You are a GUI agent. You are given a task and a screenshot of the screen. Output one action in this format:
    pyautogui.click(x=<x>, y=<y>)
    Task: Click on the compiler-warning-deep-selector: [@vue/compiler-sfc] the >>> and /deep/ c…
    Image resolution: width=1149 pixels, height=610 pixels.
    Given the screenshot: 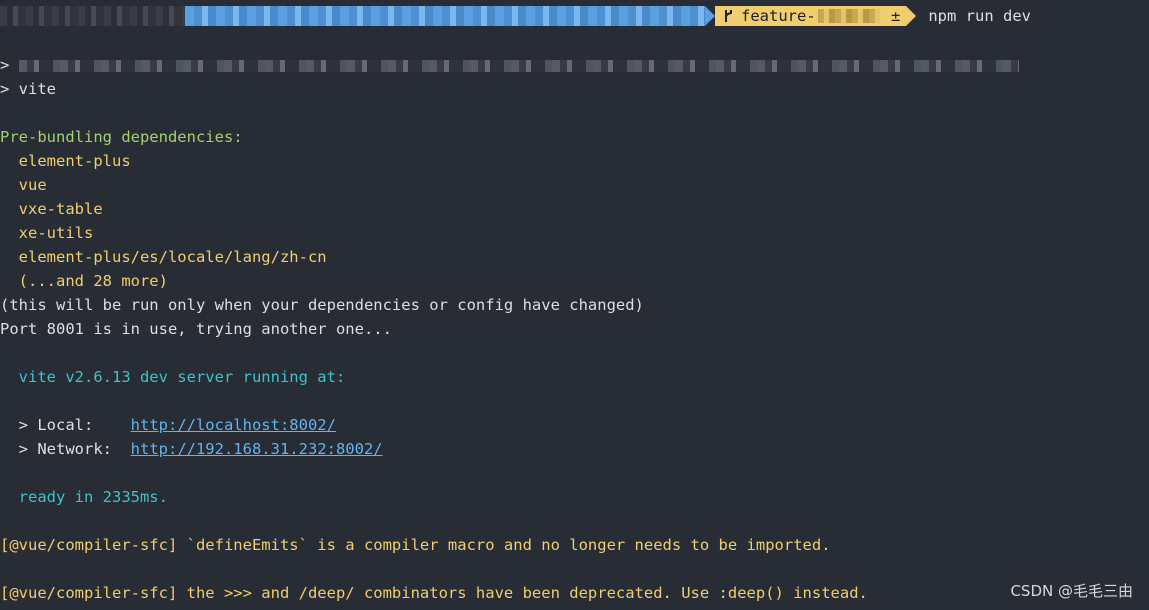 What is the action you would take?
    pyautogui.click(x=434, y=593)
    